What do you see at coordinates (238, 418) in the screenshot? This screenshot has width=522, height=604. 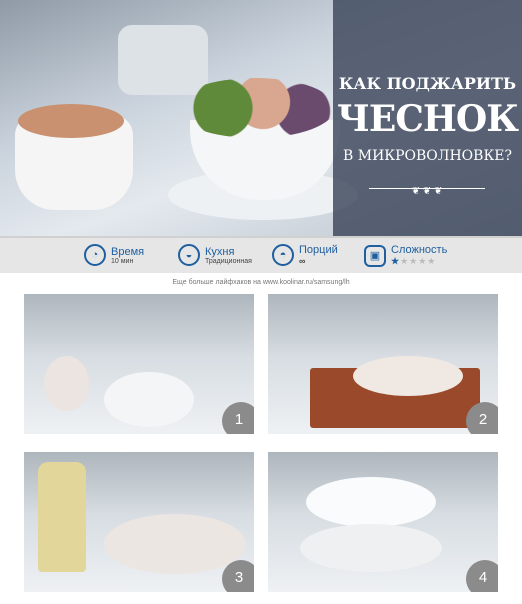 I see `step-number-badge: 1` at bounding box center [238, 418].